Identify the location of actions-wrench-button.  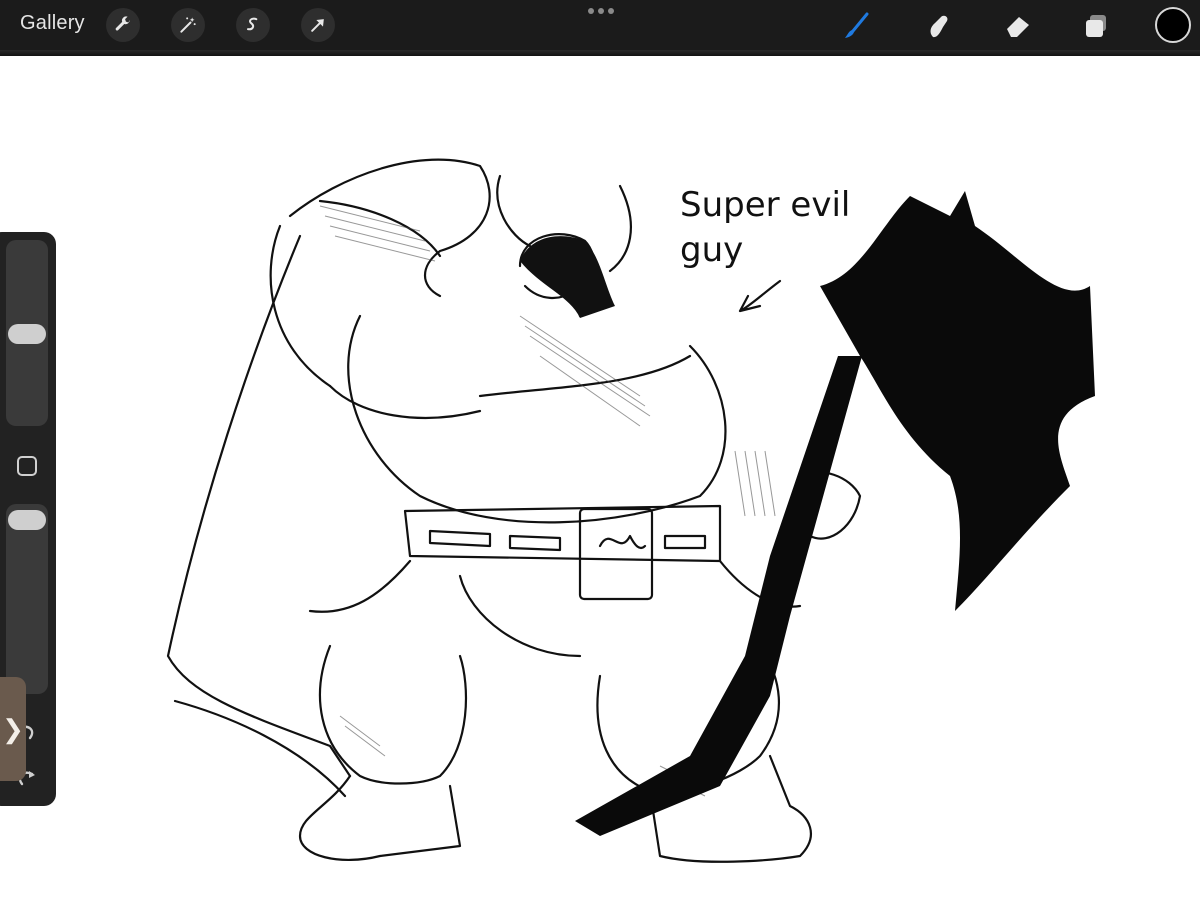
(123, 25).